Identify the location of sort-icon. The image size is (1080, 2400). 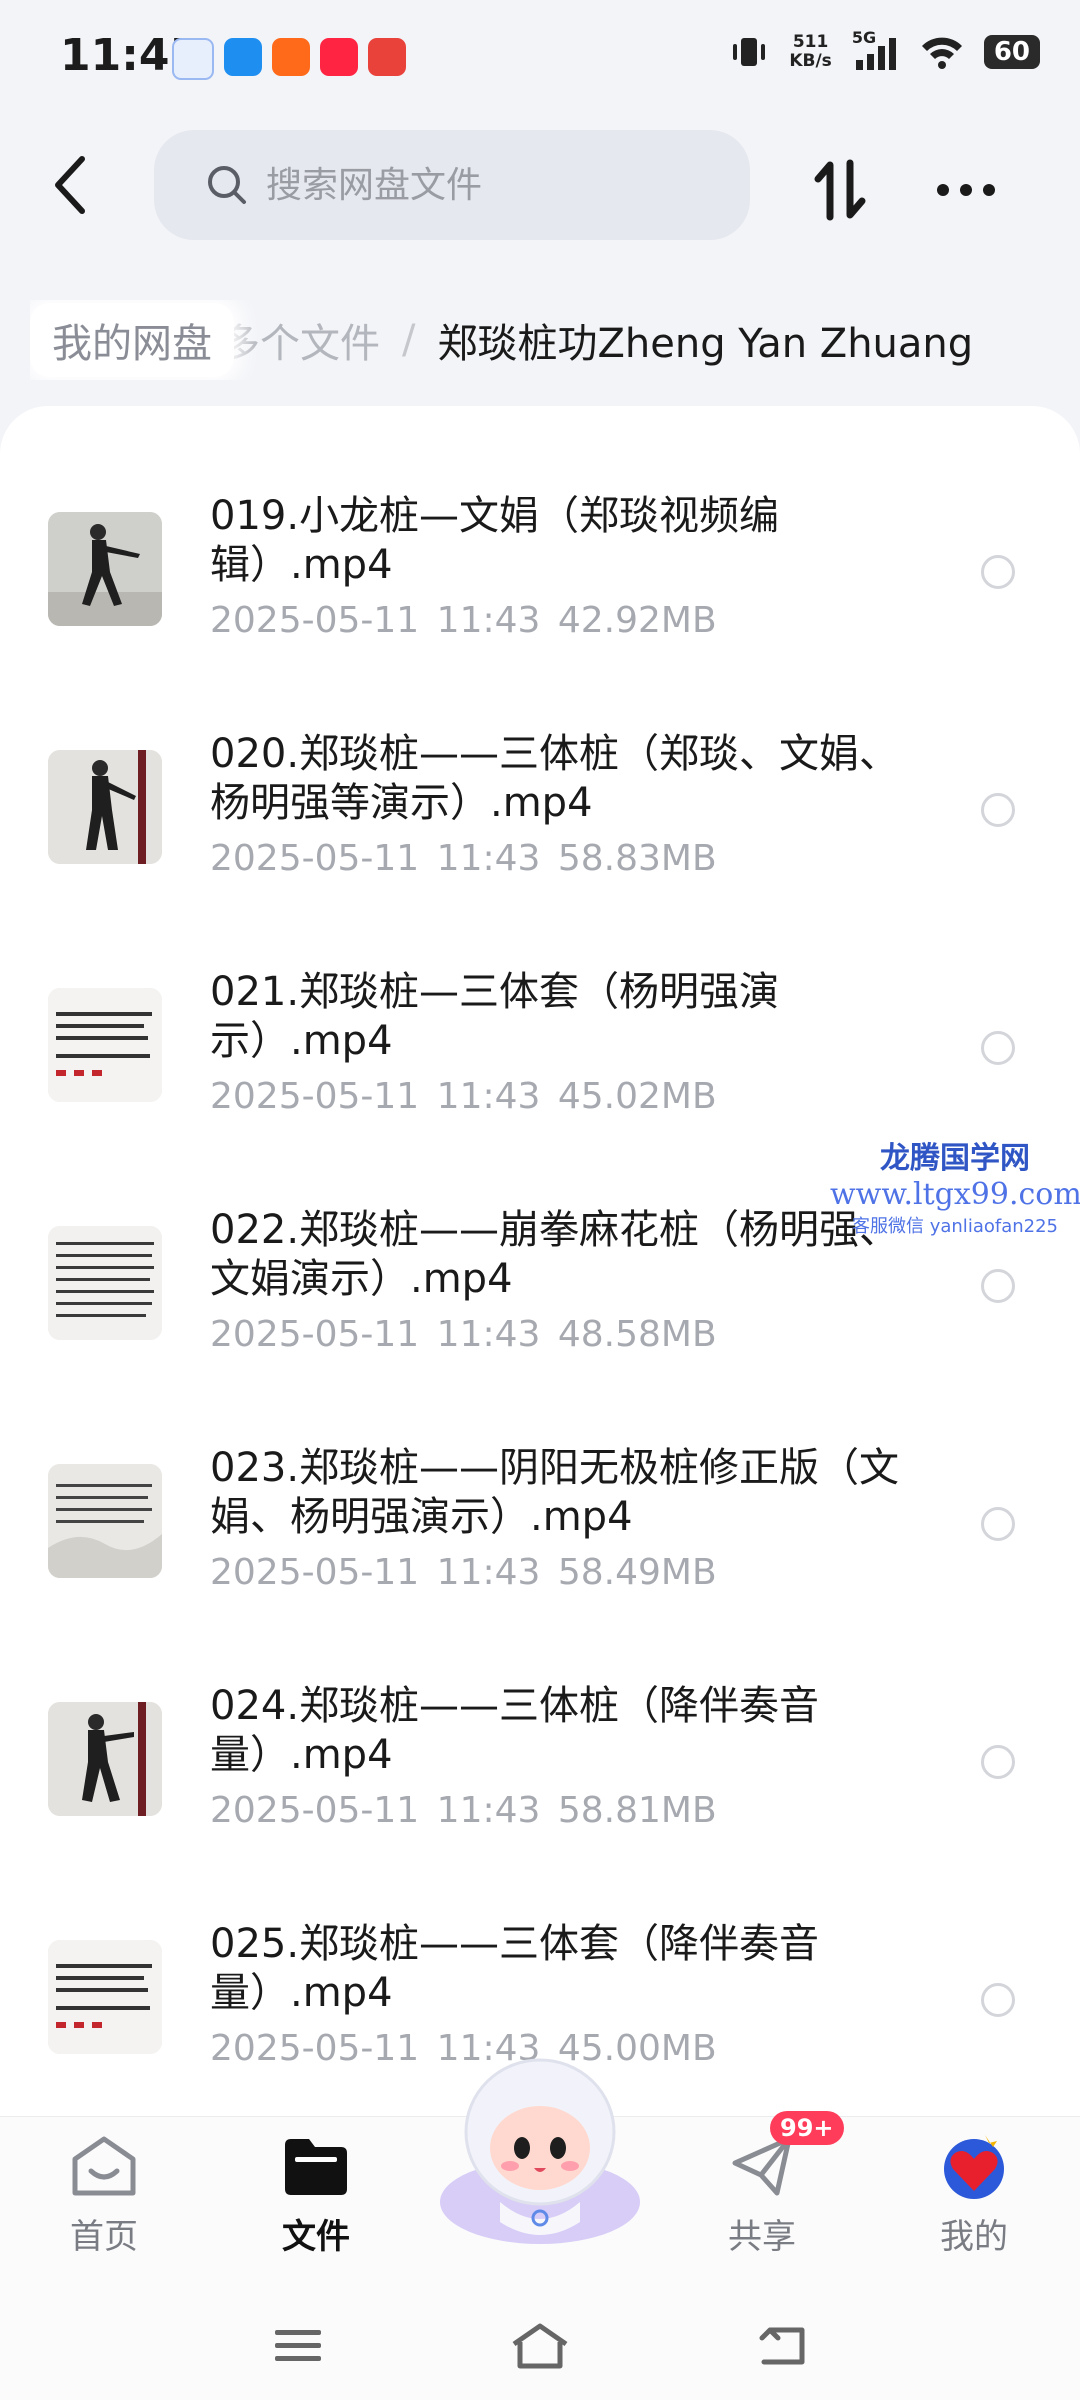
(840, 190).